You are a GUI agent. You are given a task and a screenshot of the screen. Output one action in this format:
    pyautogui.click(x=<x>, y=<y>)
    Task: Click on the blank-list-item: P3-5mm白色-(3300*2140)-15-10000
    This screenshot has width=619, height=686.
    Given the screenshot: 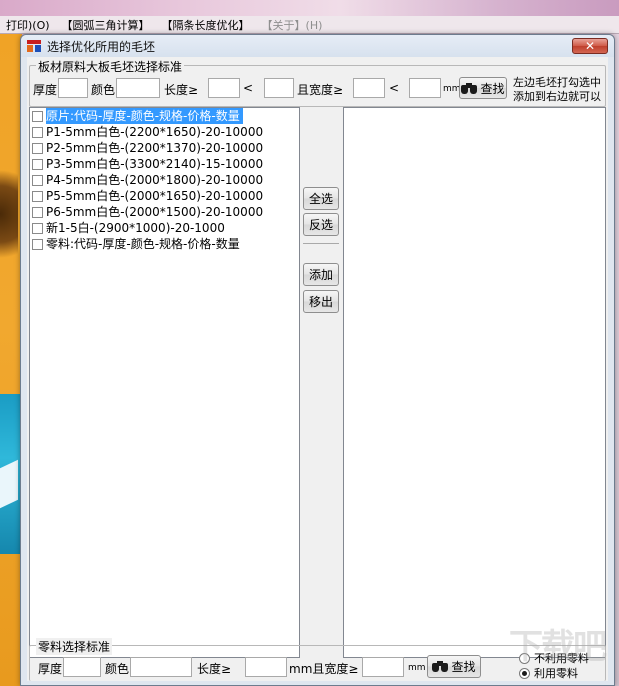 What is the action you would take?
    pyautogui.click(x=164, y=164)
    